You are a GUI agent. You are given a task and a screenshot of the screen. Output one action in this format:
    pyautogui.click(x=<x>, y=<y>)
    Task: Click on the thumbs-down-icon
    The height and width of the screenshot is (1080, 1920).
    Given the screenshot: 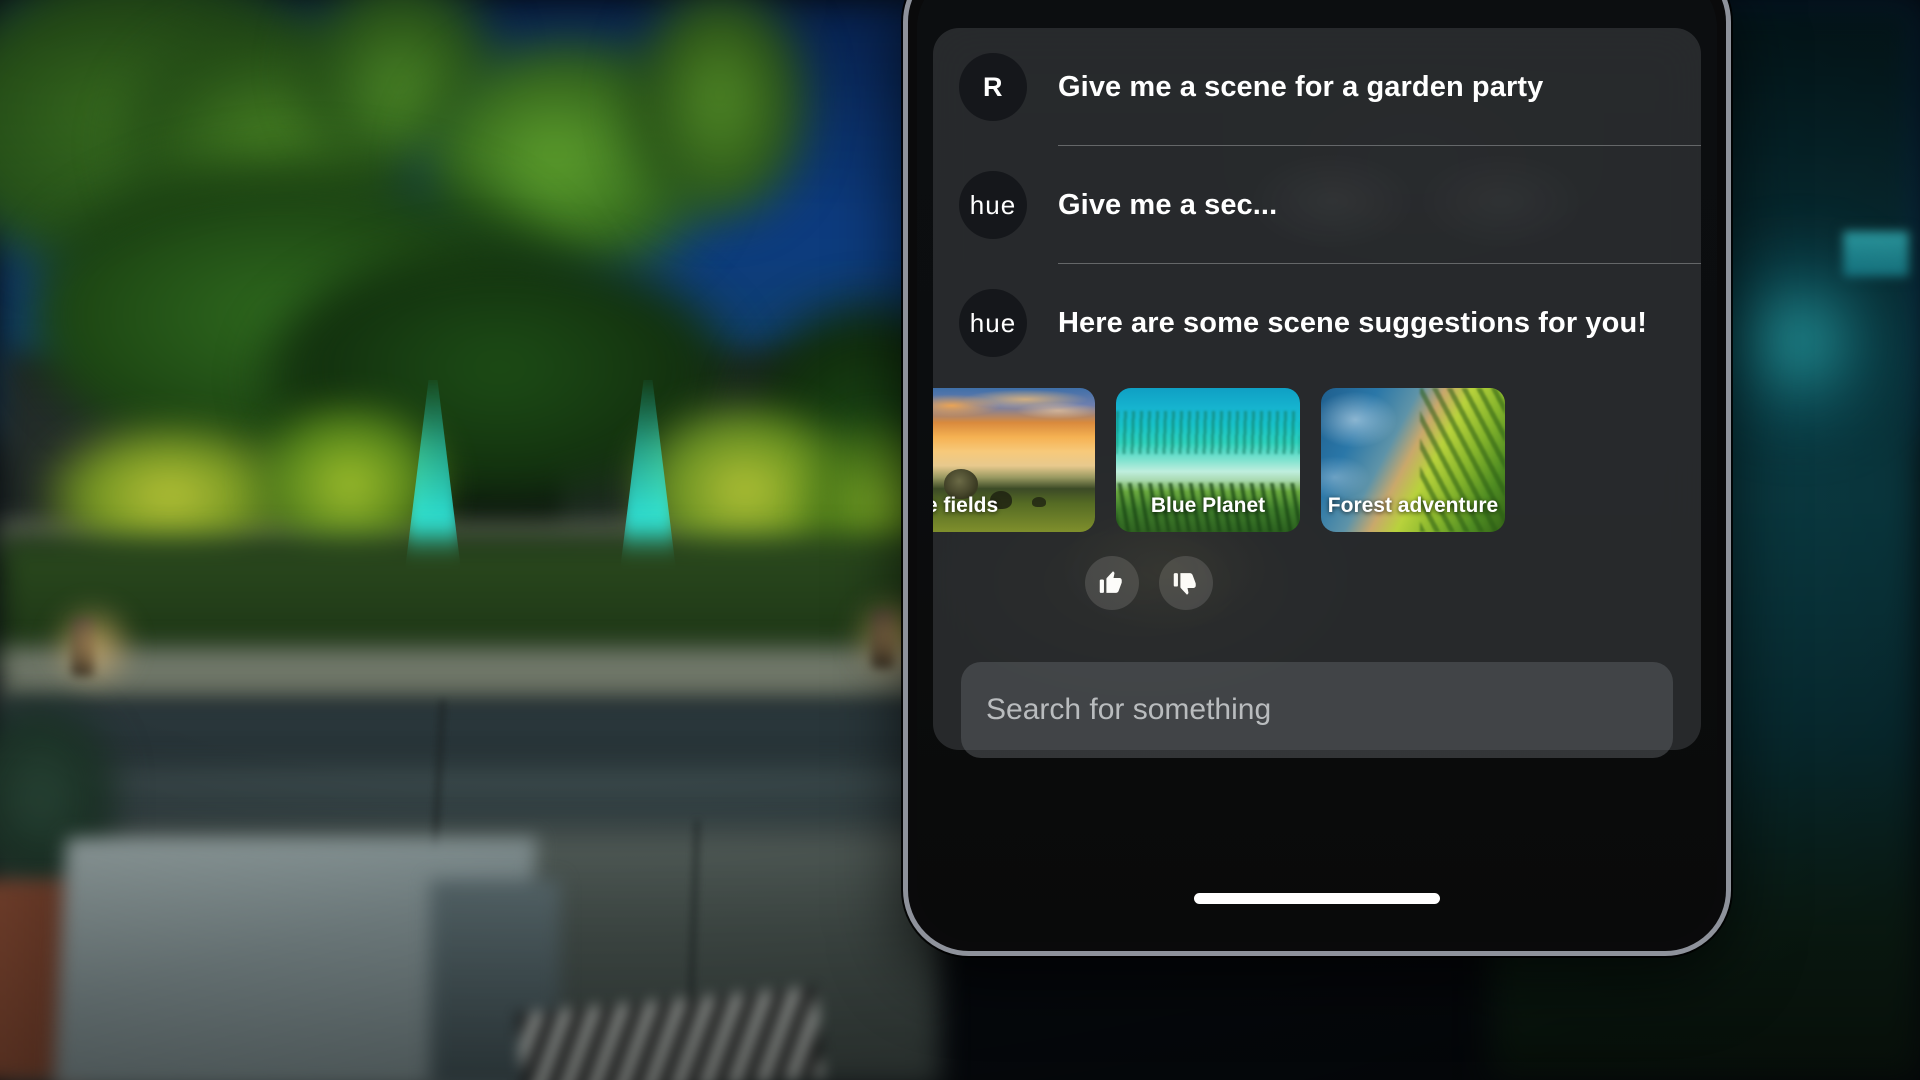 What is the action you would take?
    pyautogui.click(x=1186, y=583)
    